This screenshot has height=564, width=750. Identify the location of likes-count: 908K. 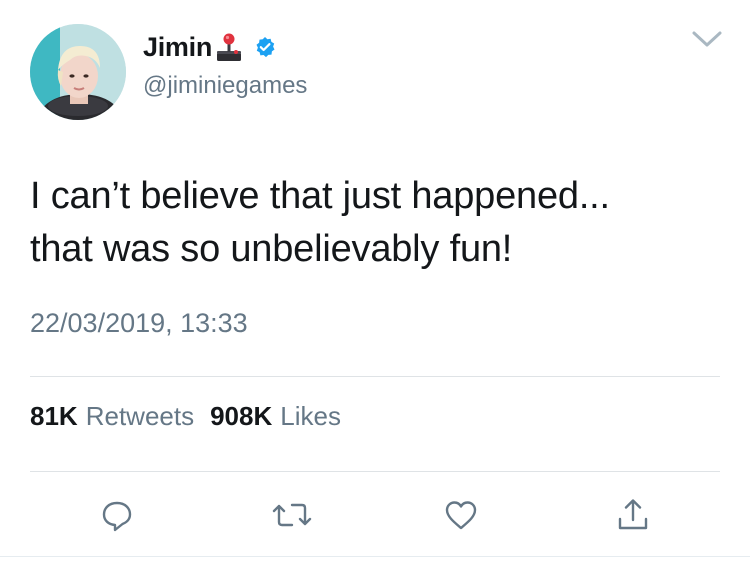
(241, 416).